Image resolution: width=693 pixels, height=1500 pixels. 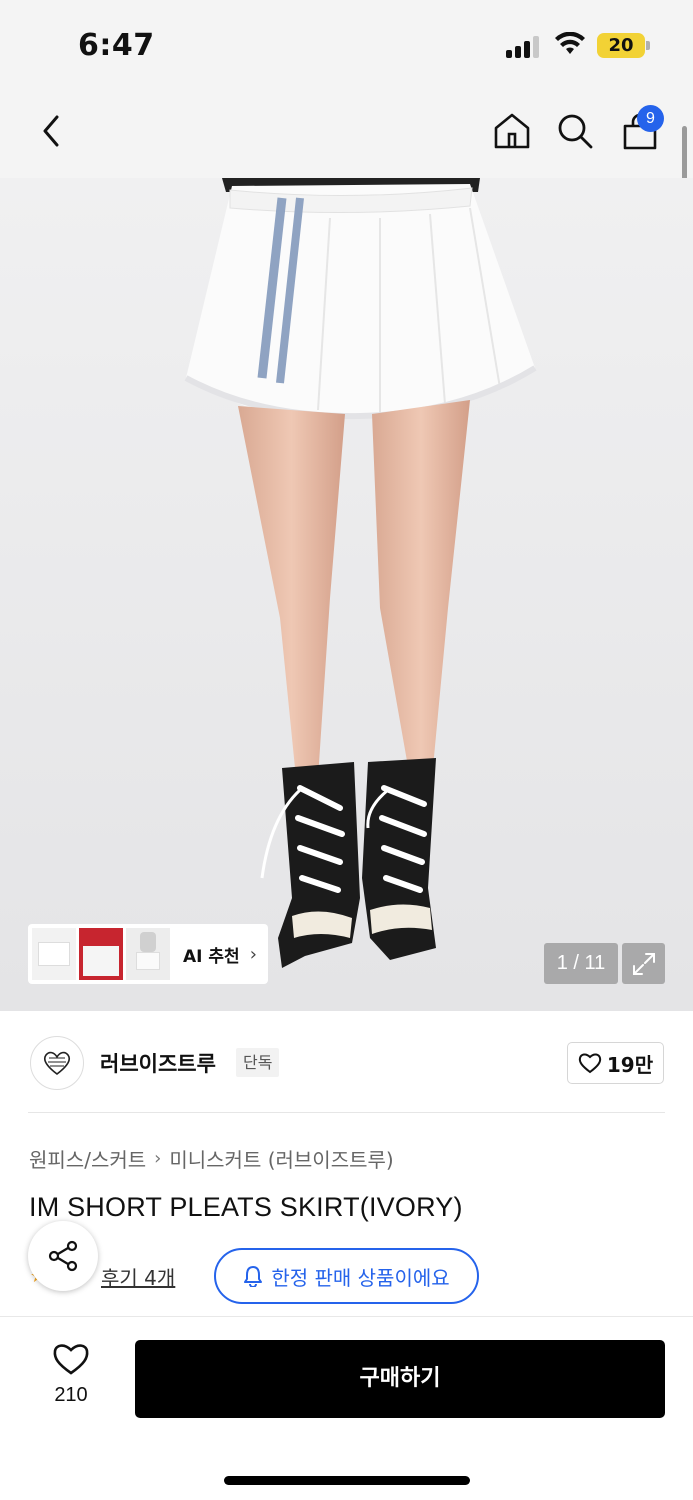 I want to click on expand-icon, so click(x=643, y=963).